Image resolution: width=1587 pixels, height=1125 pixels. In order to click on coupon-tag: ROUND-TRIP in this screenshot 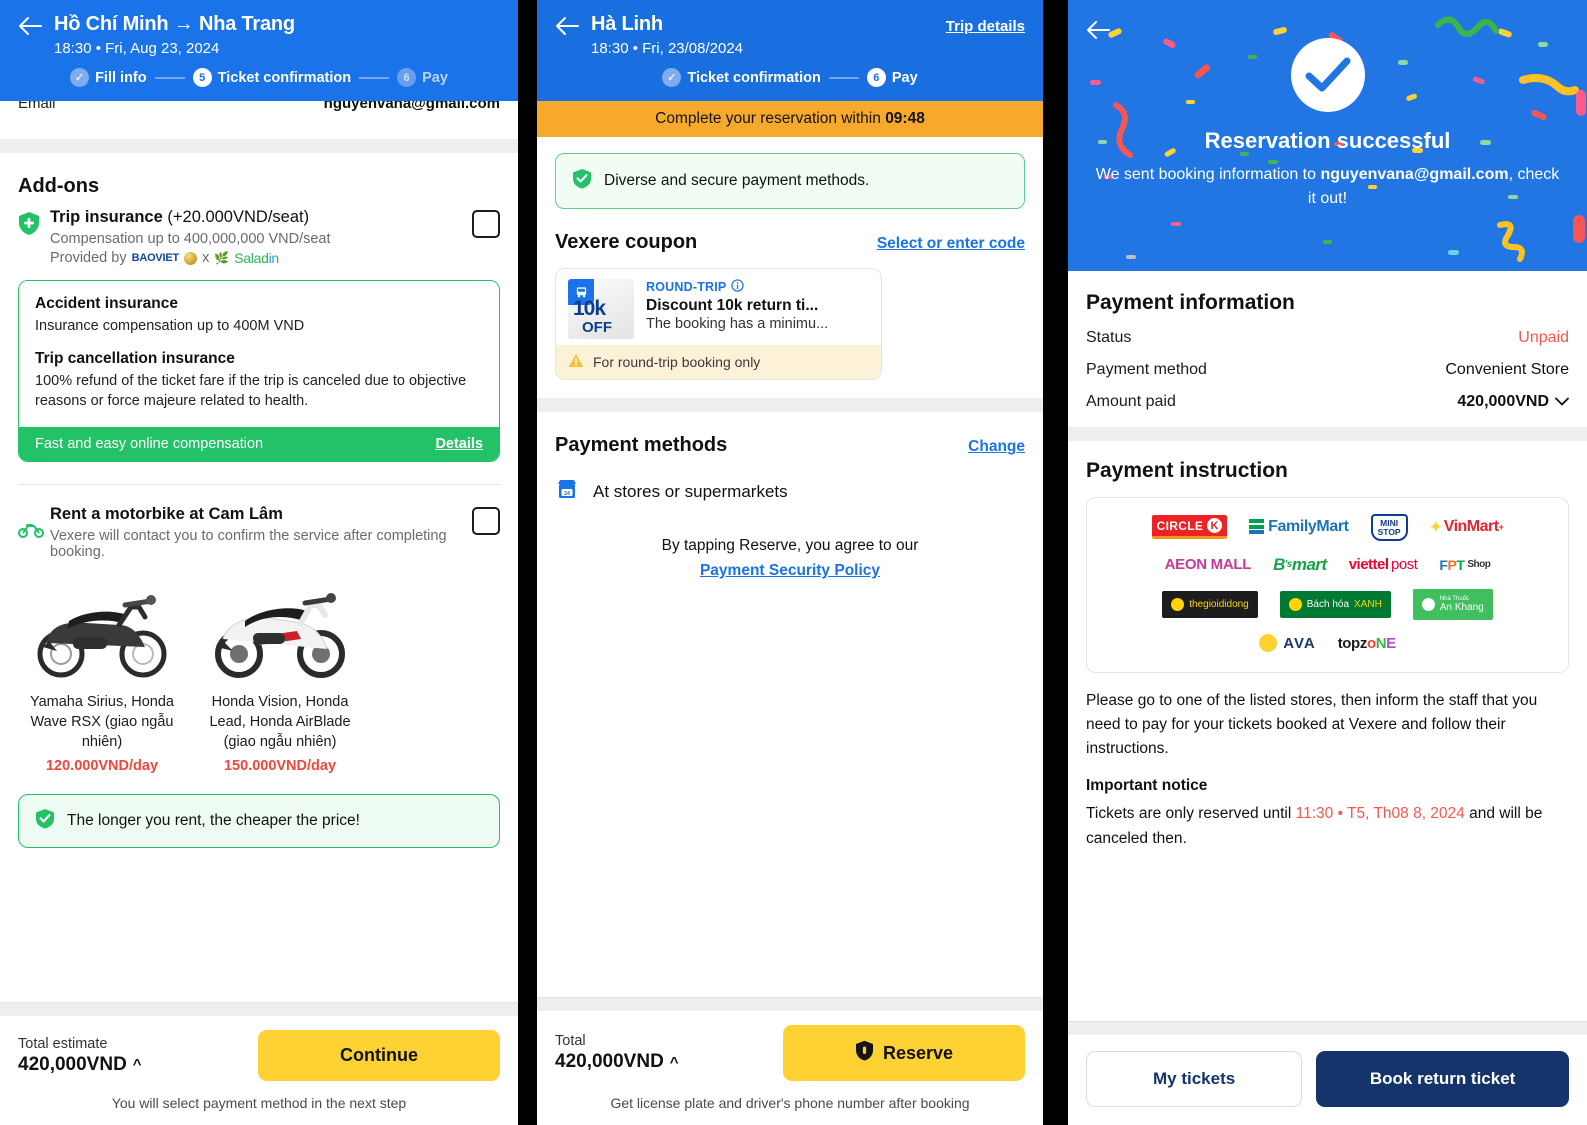, I will do `click(757, 287)`.